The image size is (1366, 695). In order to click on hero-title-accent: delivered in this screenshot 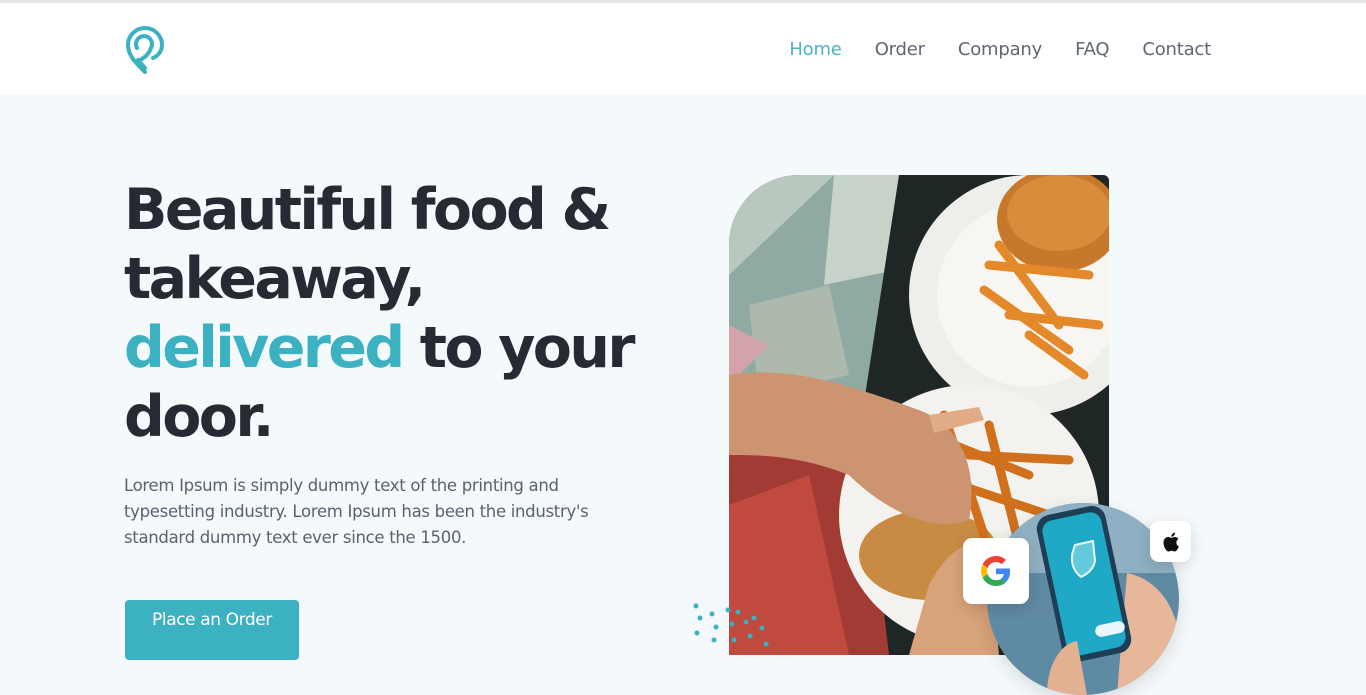, I will do `click(264, 348)`.